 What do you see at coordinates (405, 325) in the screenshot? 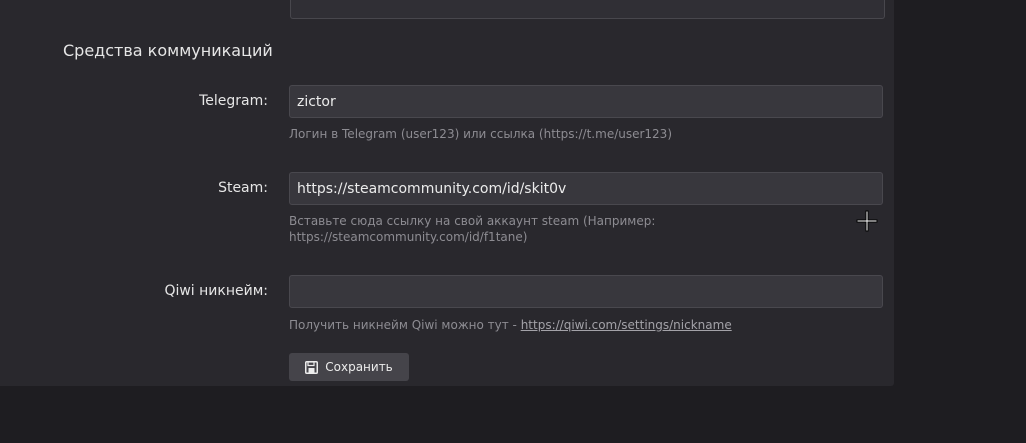
I see `qiwi-help-prefix: Получить никнейм Qiwi можно тут -` at bounding box center [405, 325].